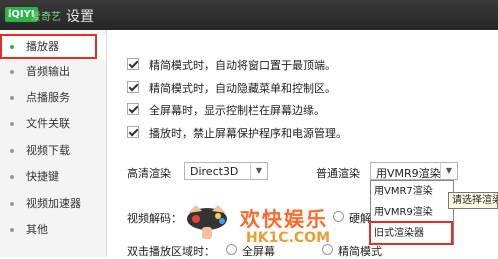 The height and width of the screenshot is (259, 498). What do you see at coordinates (149, 173) in the screenshot?
I see `hd-render-label: 高清渲染` at bounding box center [149, 173].